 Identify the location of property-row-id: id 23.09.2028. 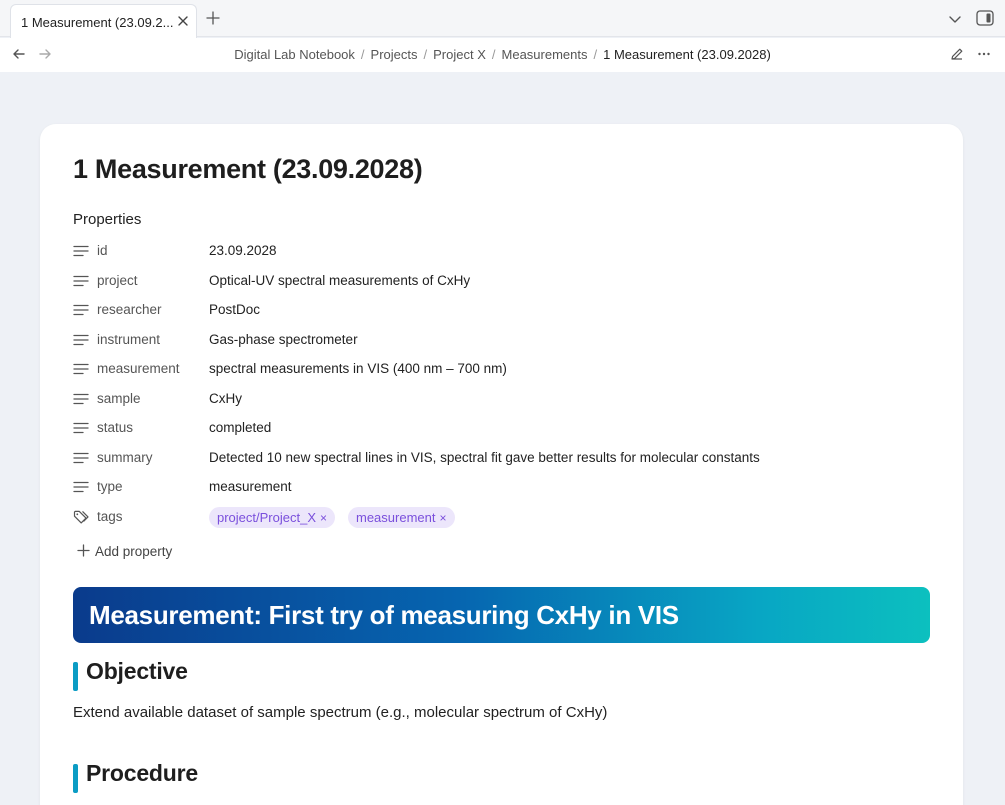
(503, 252).